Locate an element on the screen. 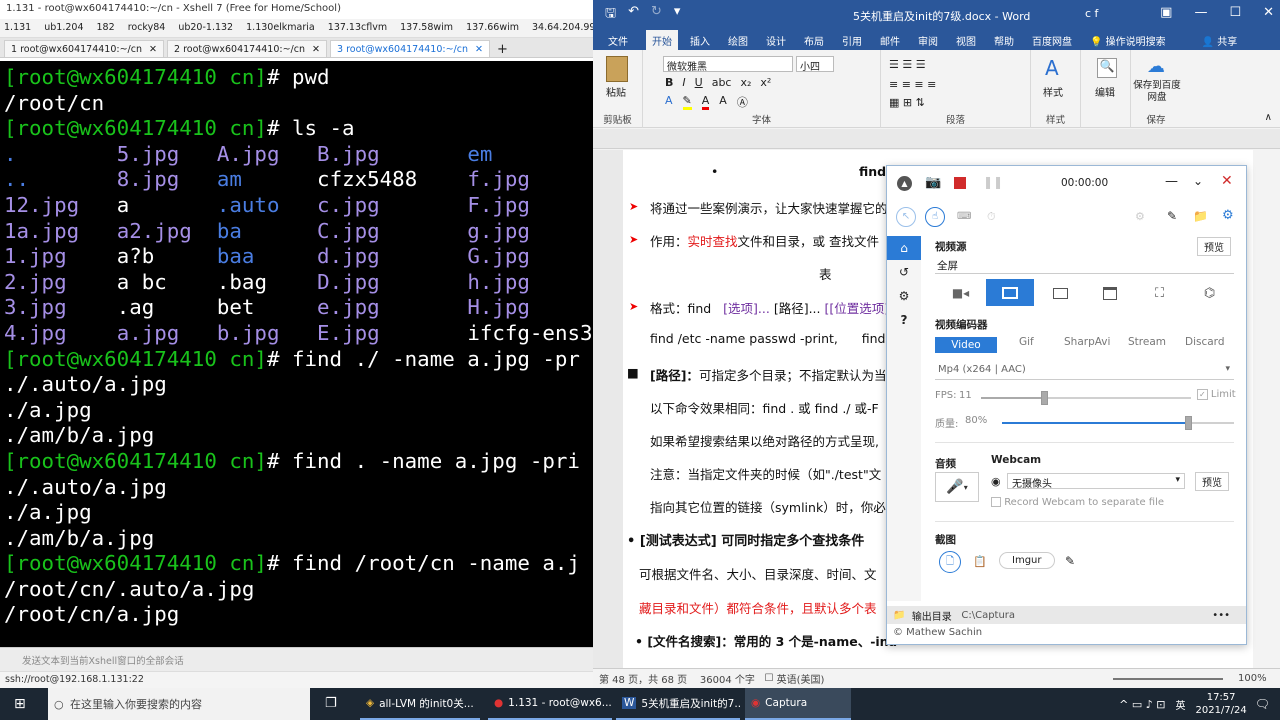  brush-icon: ✎ is located at coordinates (1172, 216).